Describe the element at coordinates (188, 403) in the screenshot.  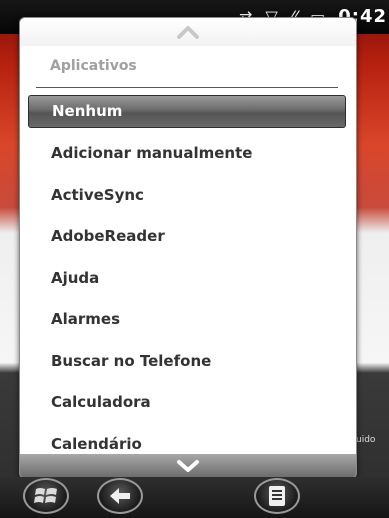
I see `list-item-calculadora: Calculadora` at that location.